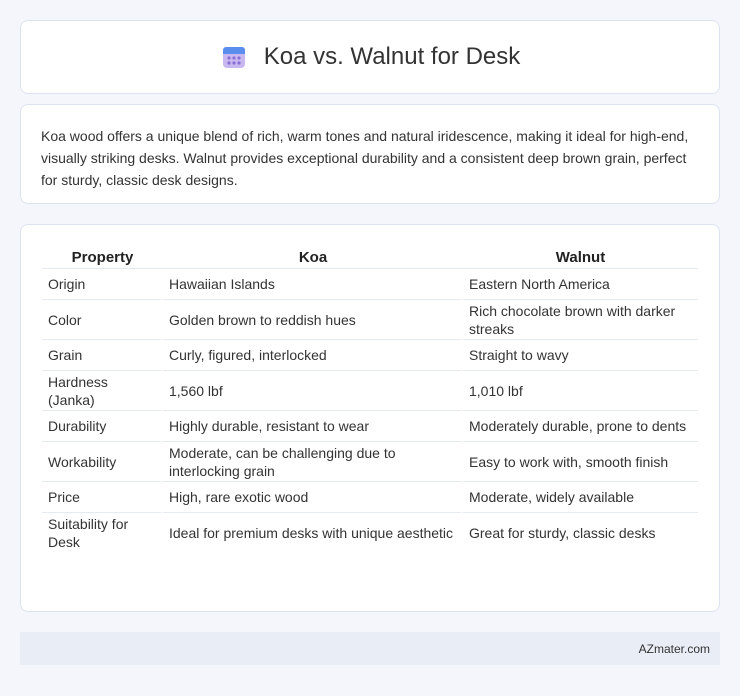 This screenshot has width=740, height=696. What do you see at coordinates (234, 57) in the screenshot?
I see `calendar-icon` at bounding box center [234, 57].